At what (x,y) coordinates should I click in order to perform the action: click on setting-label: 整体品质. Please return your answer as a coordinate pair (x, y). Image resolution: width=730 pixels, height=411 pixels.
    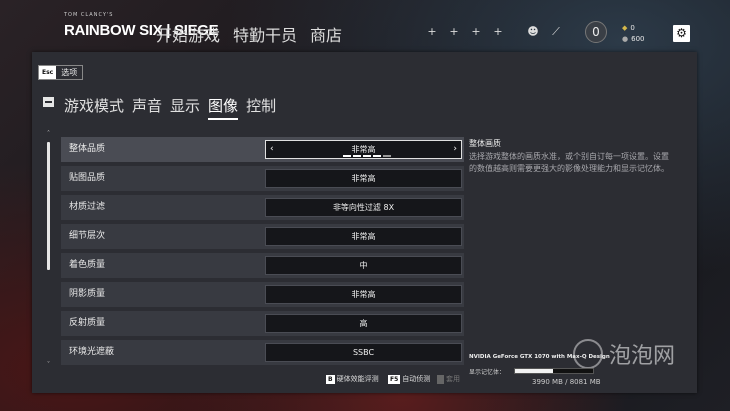
    Looking at the image, I should click on (87, 149).